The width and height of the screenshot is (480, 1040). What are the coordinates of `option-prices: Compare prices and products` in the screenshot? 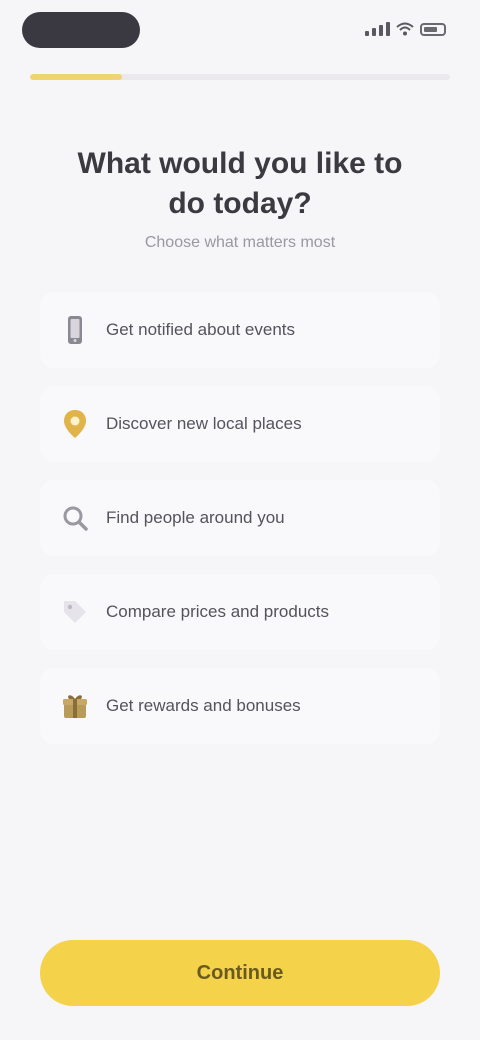 It's located at (240, 612).